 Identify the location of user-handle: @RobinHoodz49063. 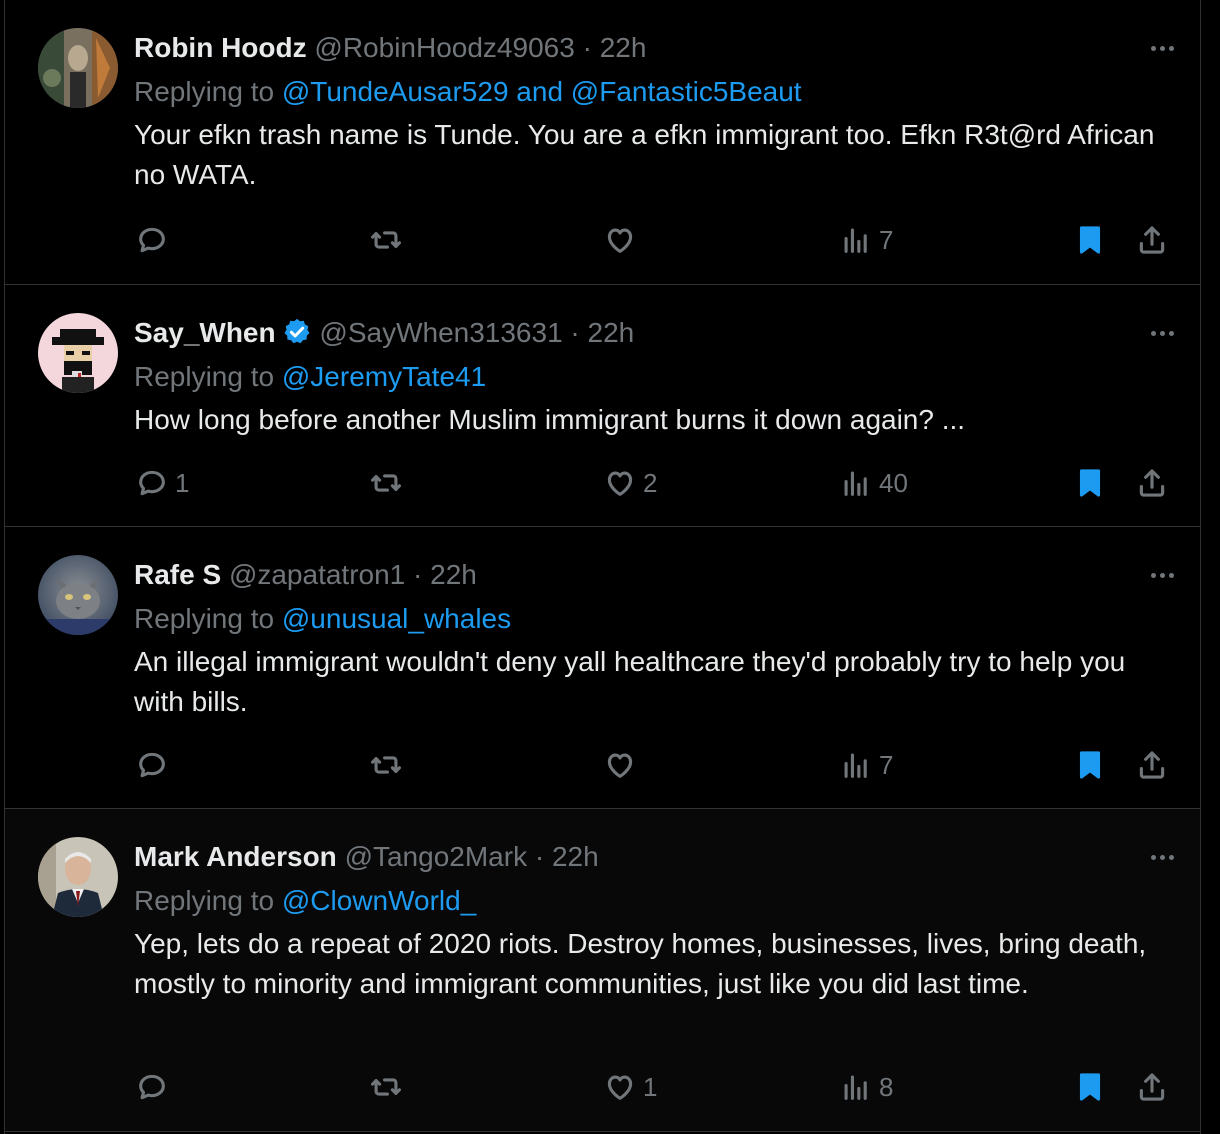
(444, 47).